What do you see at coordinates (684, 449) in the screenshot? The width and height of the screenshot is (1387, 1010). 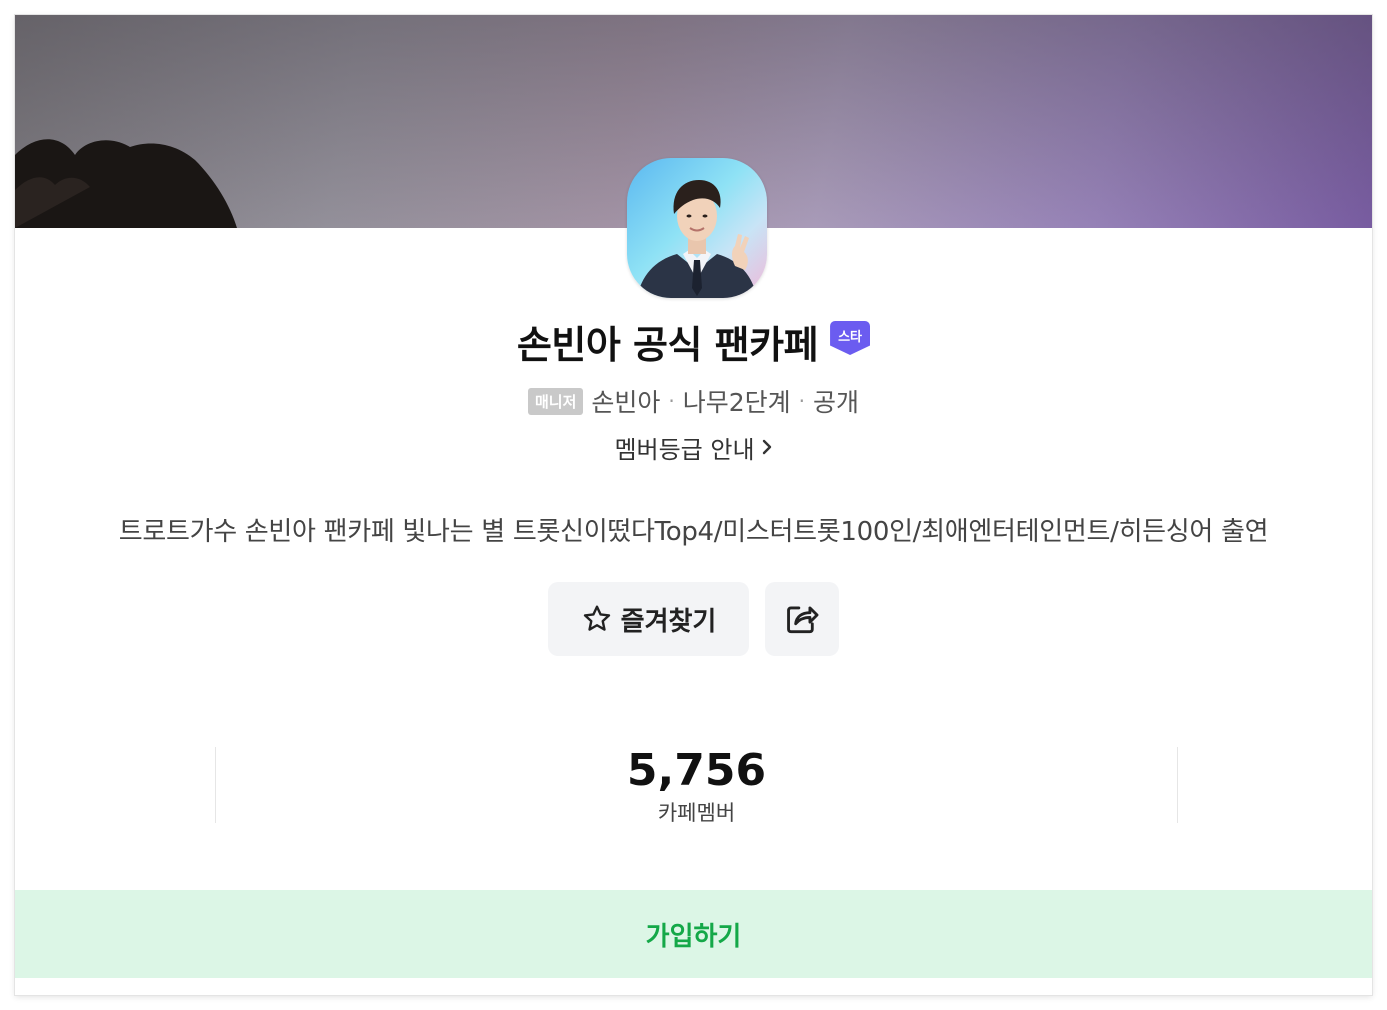 I see `member-grade-label: 멤버등급 안내` at bounding box center [684, 449].